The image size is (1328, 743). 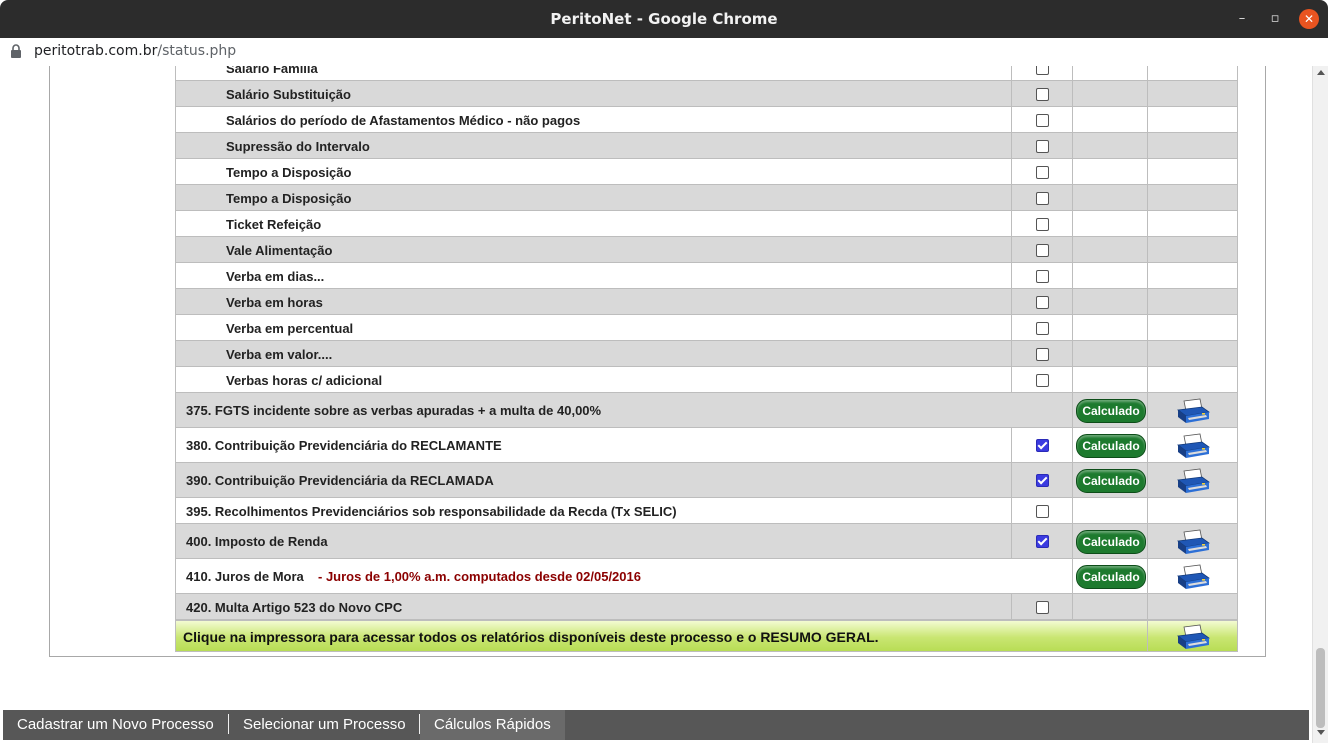 What do you see at coordinates (279, 250) in the screenshot?
I see `row-label: Vale Alimentação` at bounding box center [279, 250].